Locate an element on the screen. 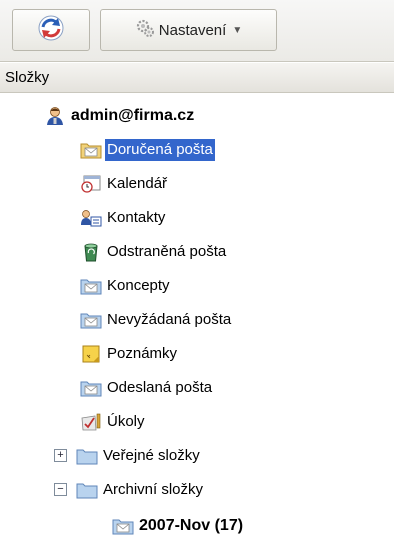 This screenshot has width=394, height=558. archive-folders-label: Archivní složky is located at coordinates (153, 489).